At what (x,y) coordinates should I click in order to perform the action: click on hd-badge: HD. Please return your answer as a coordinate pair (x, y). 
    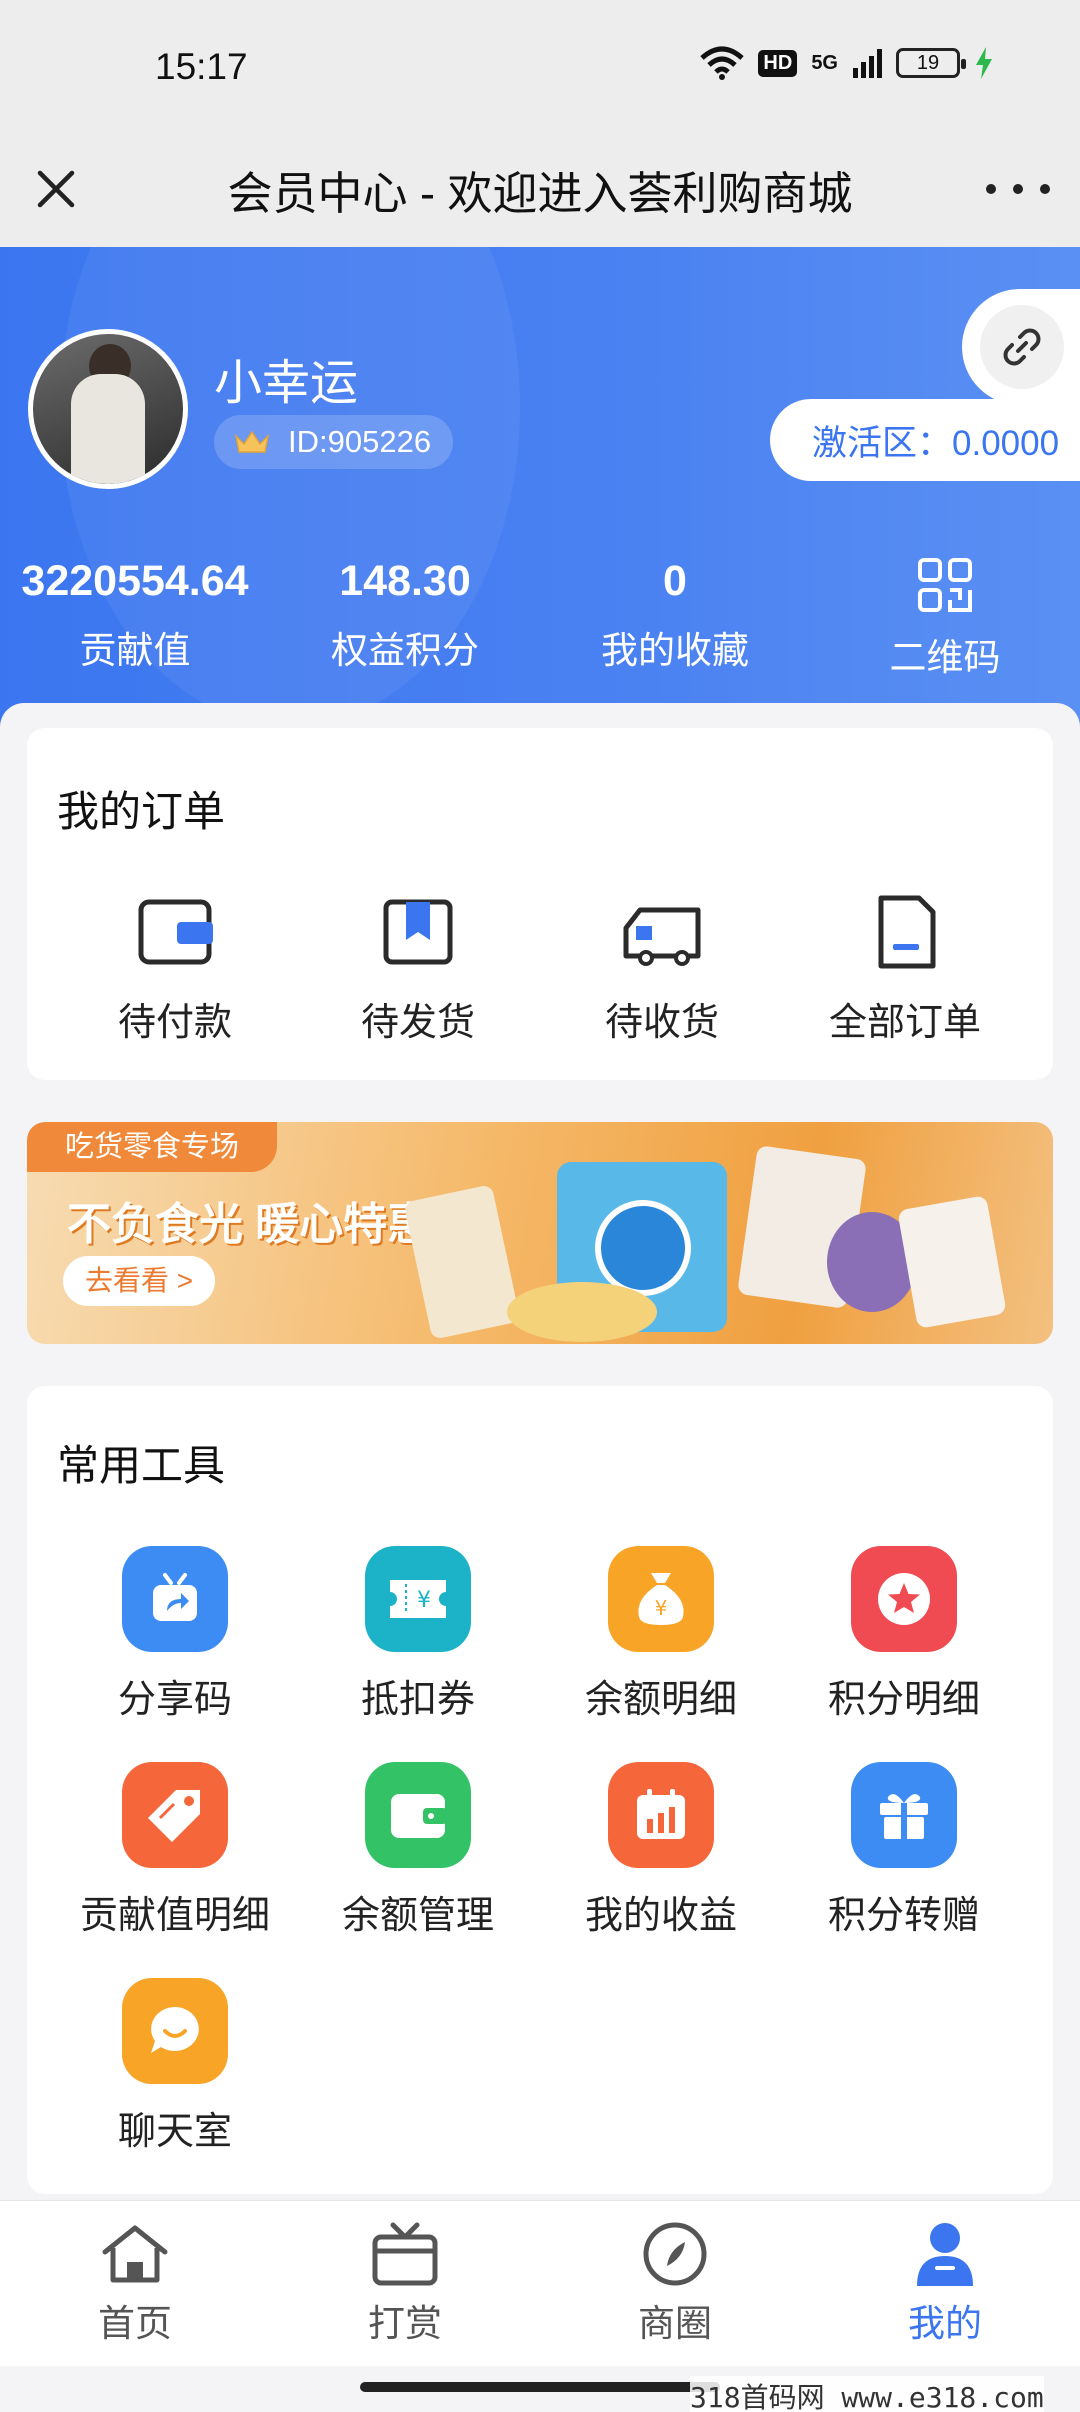
    Looking at the image, I should click on (778, 63).